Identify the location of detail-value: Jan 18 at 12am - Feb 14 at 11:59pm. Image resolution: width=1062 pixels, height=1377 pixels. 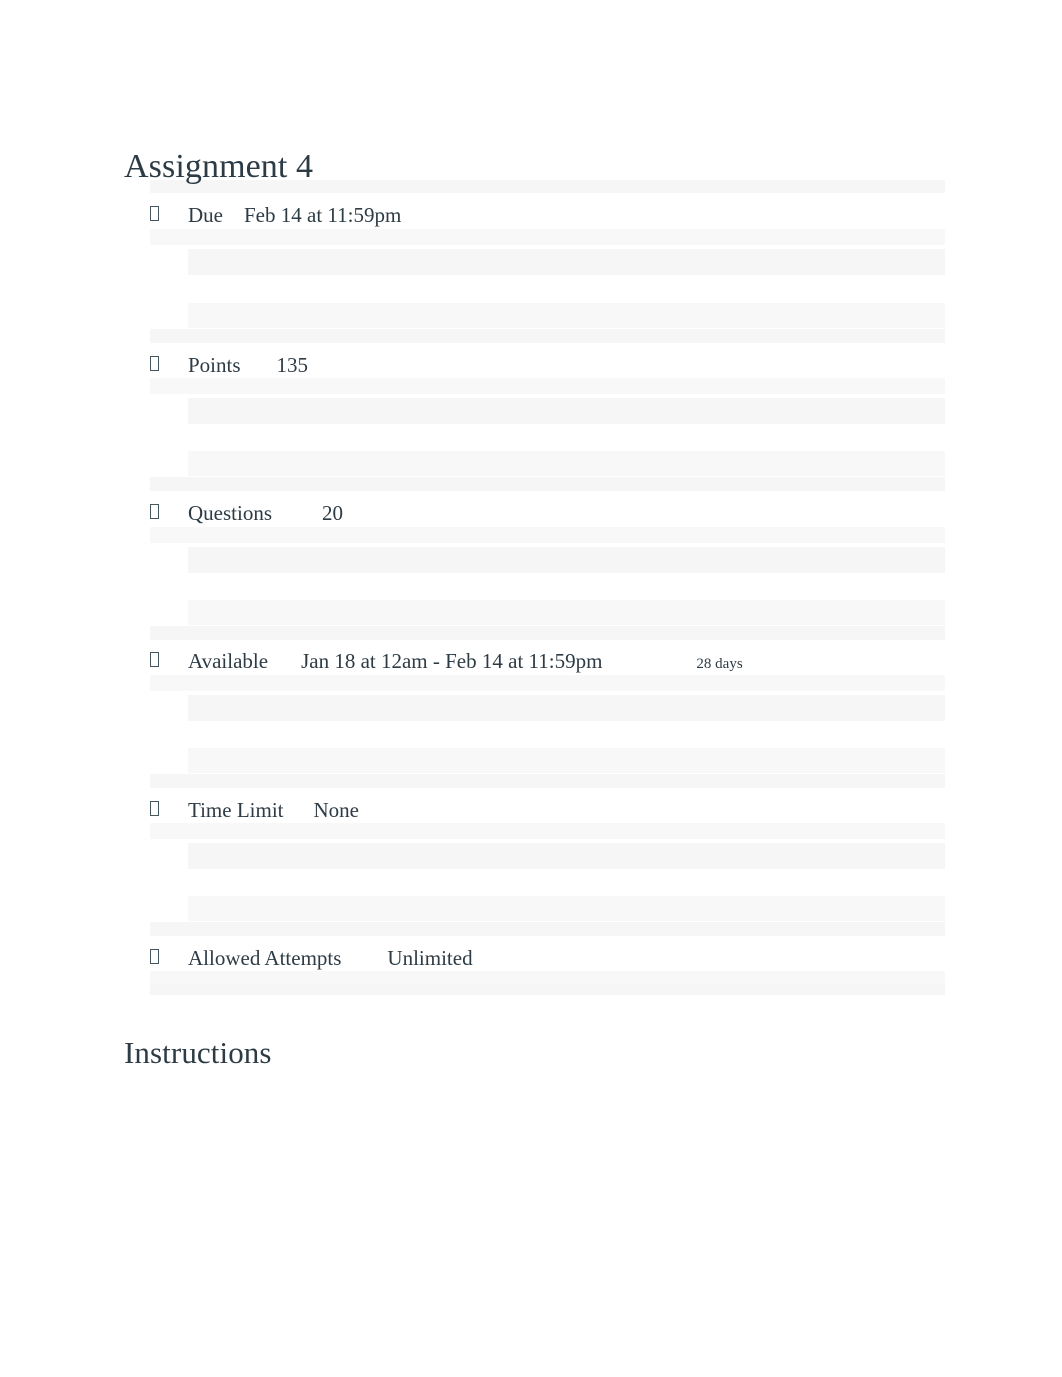
(452, 661).